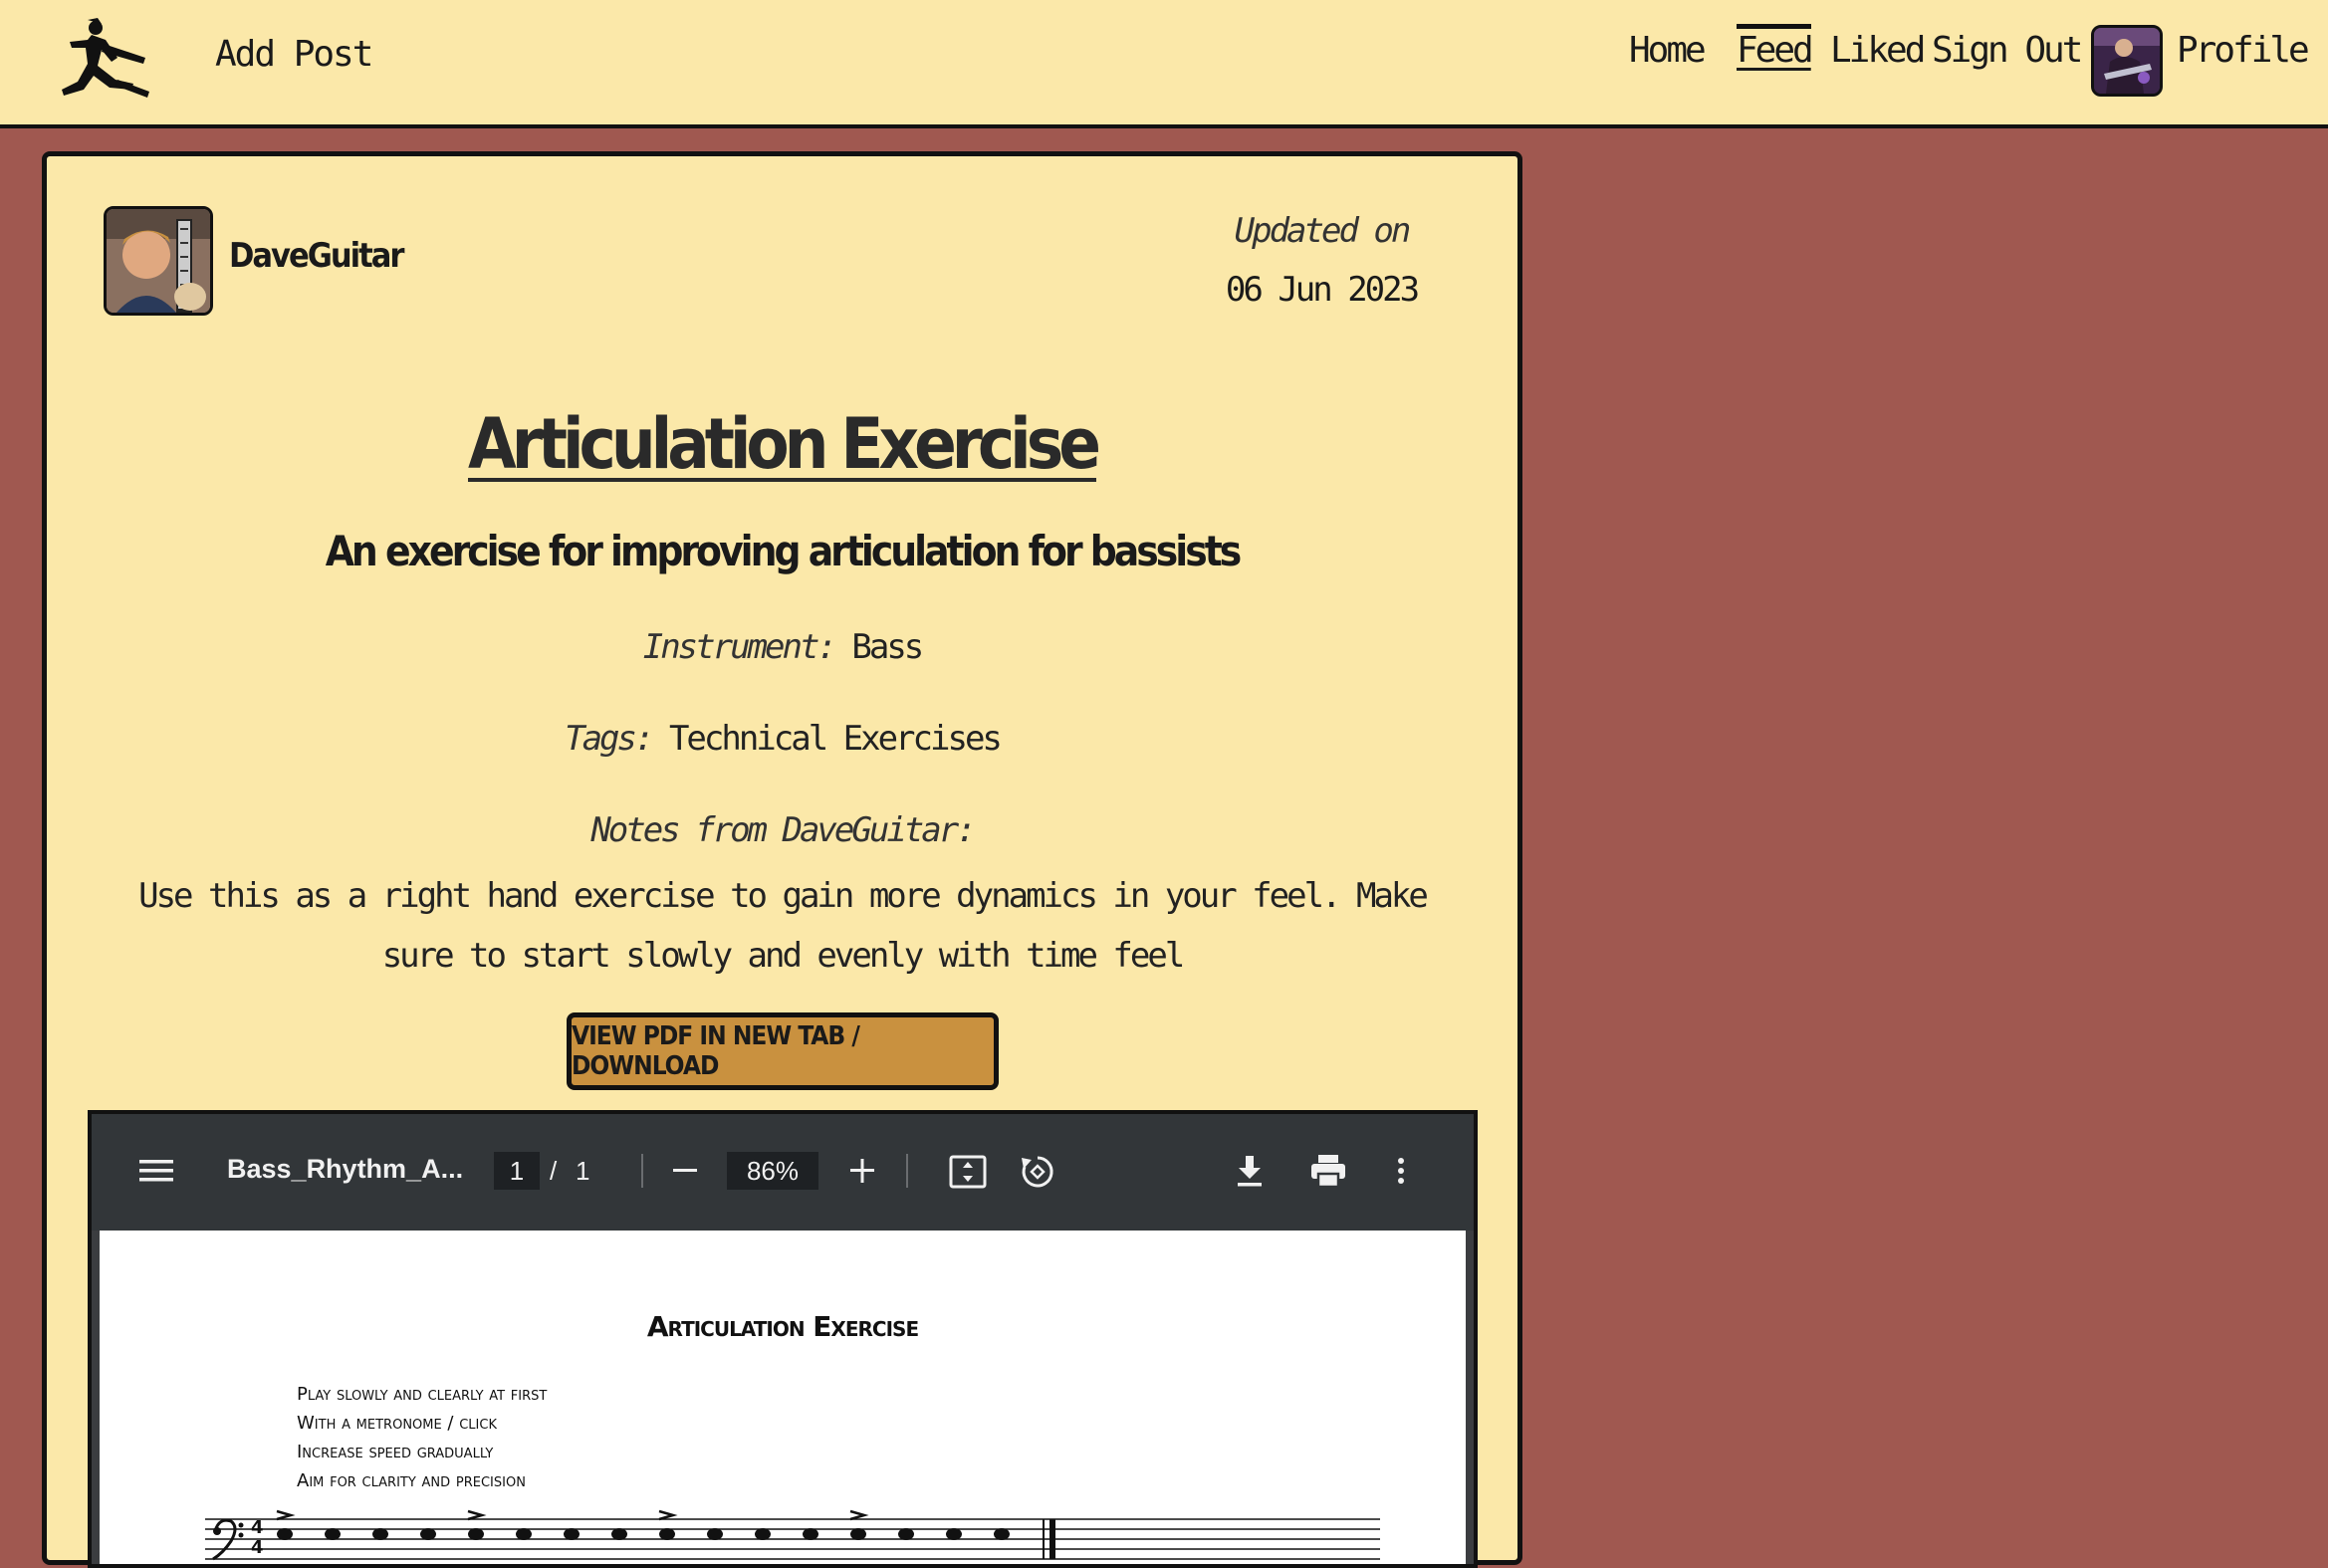  Describe the element at coordinates (739, 647) in the screenshot. I see `instrument-label: Instrument:` at that location.